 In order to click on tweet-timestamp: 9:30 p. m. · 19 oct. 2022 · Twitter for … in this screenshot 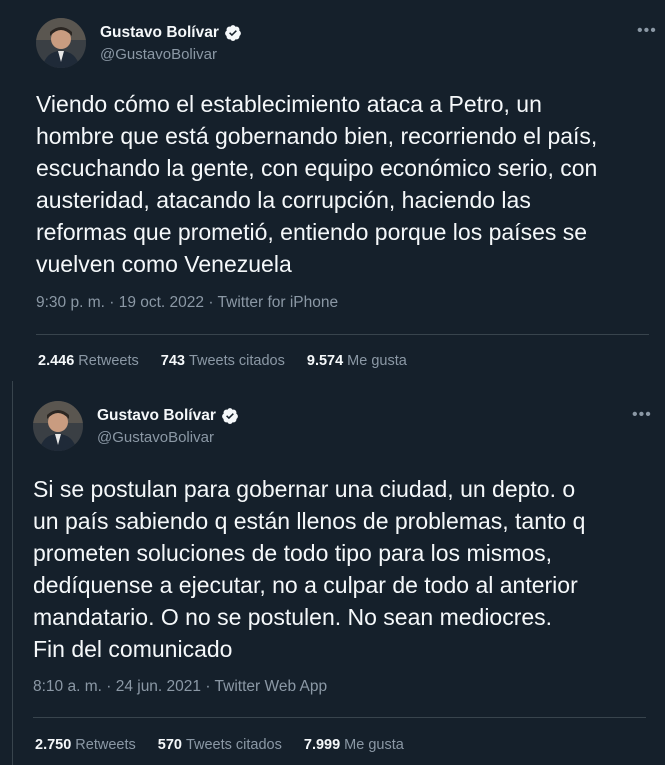, I will do `click(187, 303)`.